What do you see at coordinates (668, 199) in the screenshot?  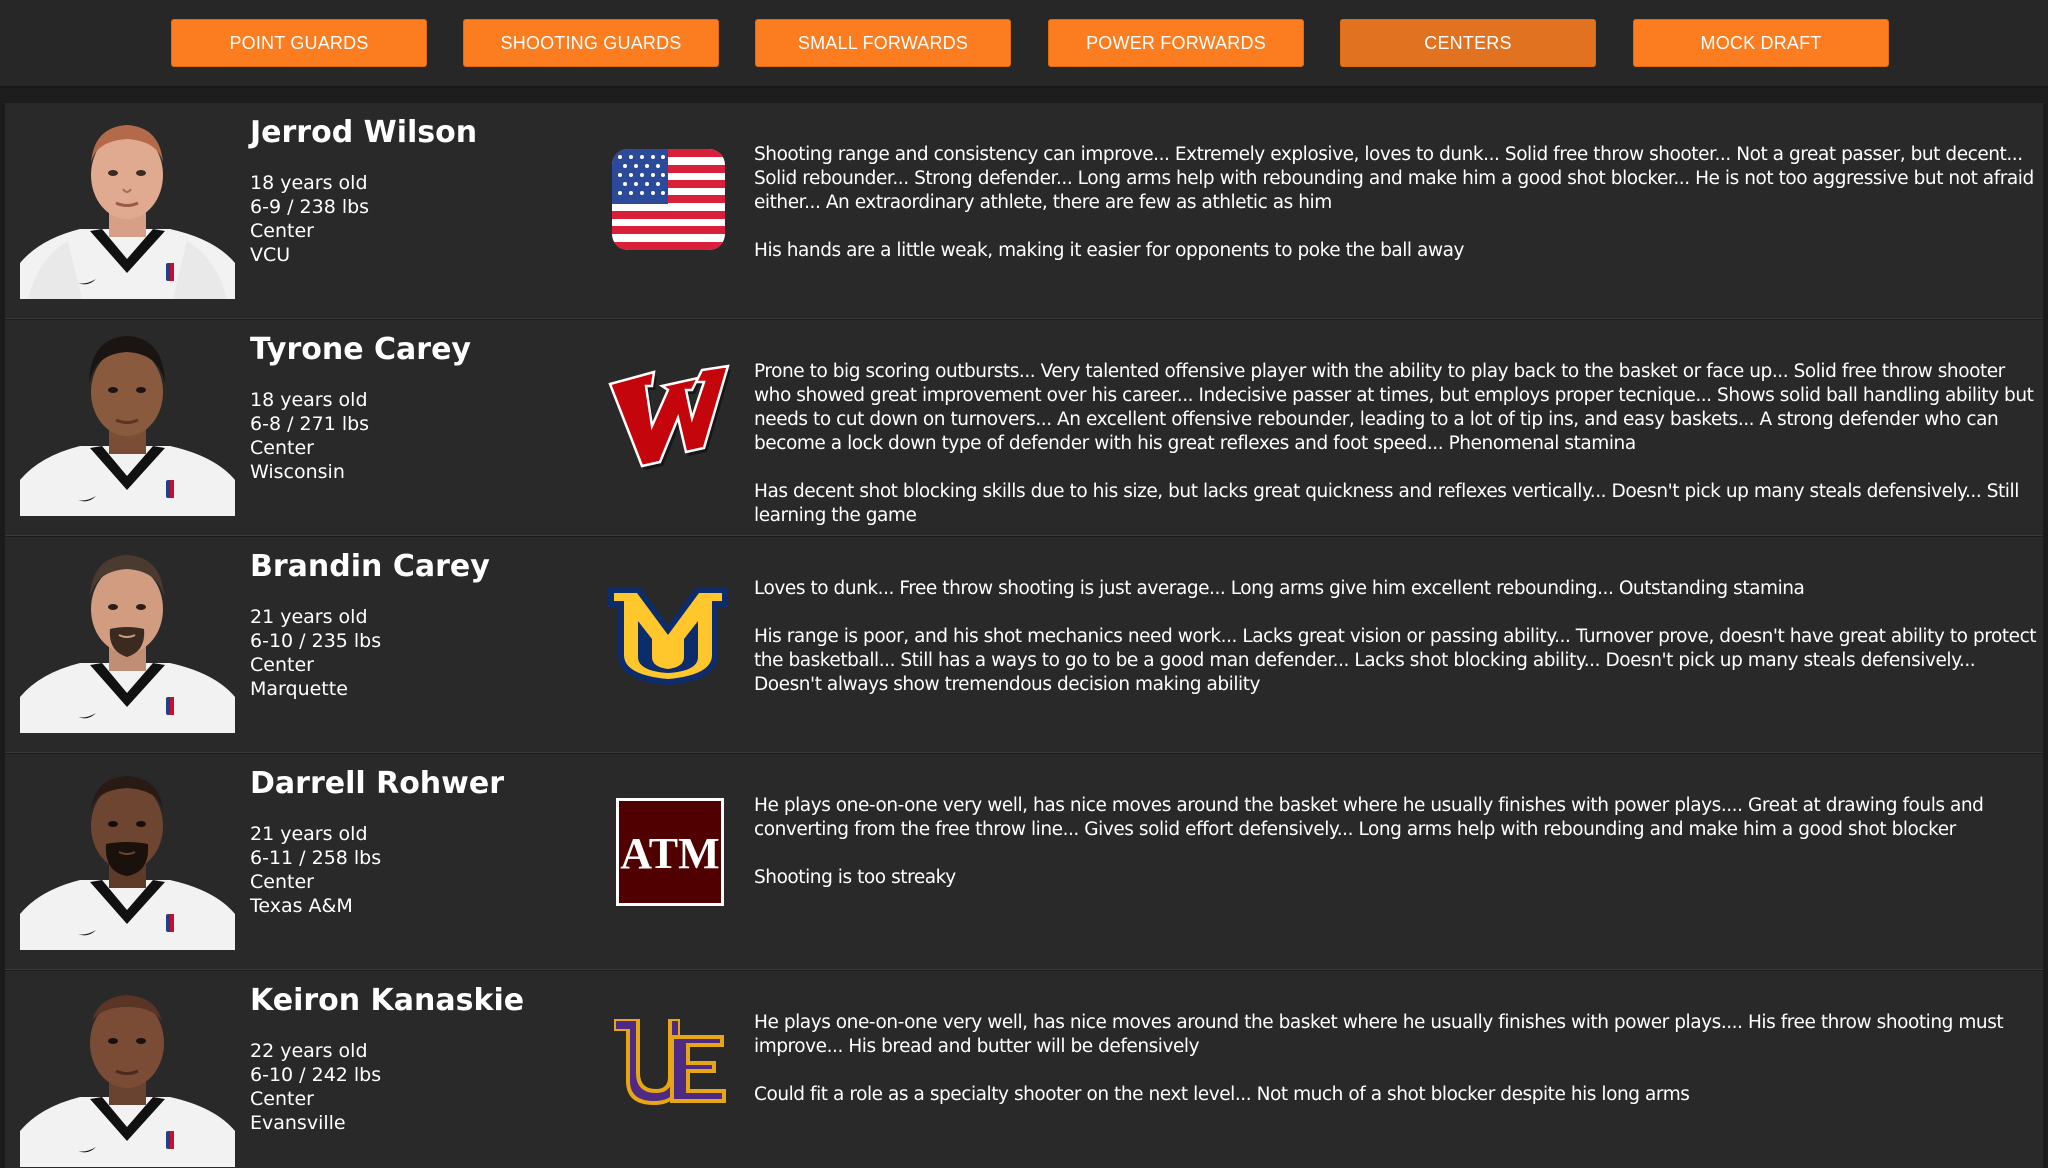 I see `usa-flag-icon` at bounding box center [668, 199].